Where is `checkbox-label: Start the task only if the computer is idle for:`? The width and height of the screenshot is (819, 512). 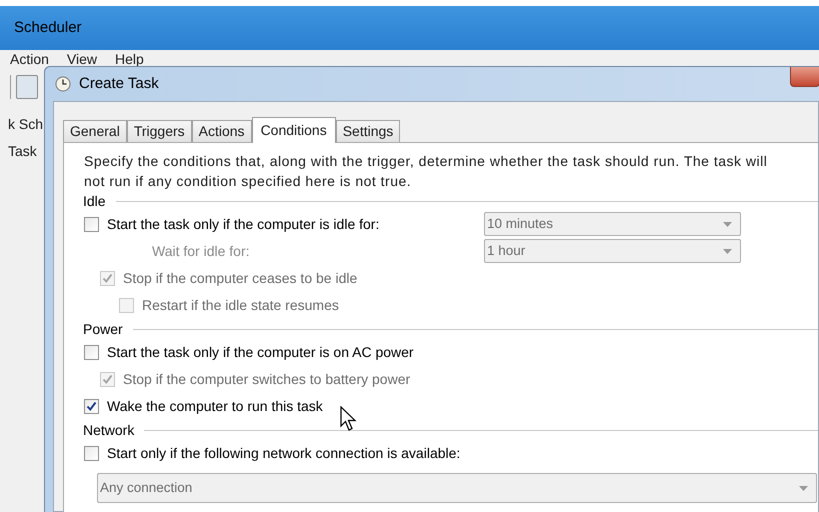
checkbox-label: Start the task only if the computer is idle for: is located at coordinates (243, 224).